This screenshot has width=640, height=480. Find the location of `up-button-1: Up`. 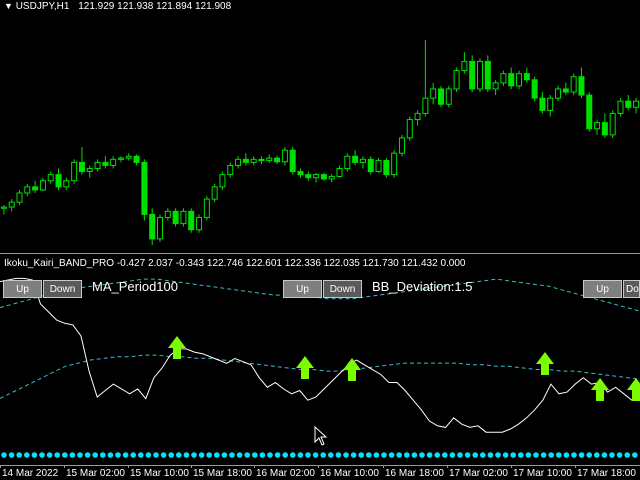

up-button-1: Up is located at coordinates (22, 289).